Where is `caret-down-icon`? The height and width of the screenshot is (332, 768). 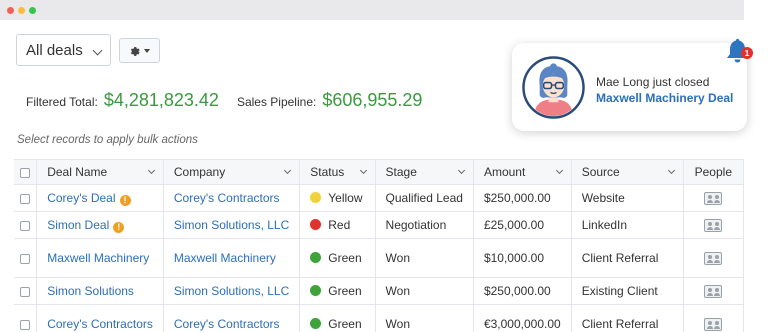
caret-down-icon is located at coordinates (147, 50).